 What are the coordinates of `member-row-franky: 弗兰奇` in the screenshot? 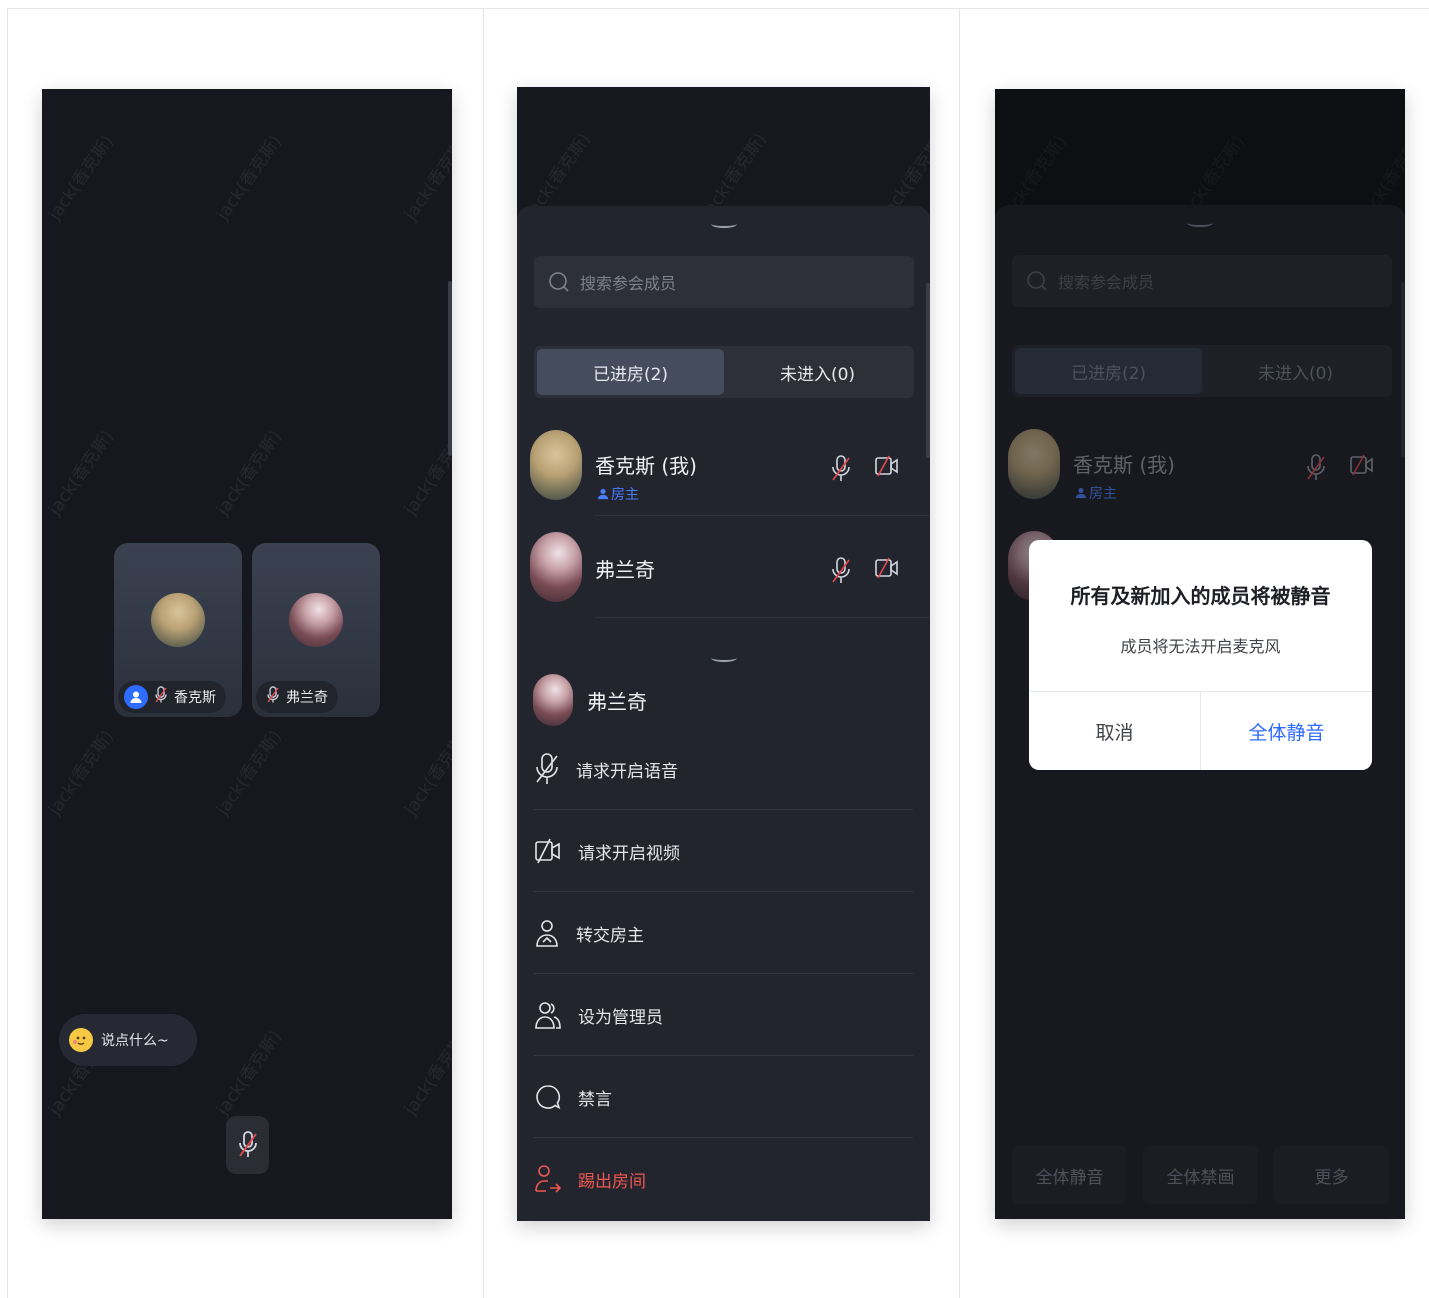 It's located at (723, 568).